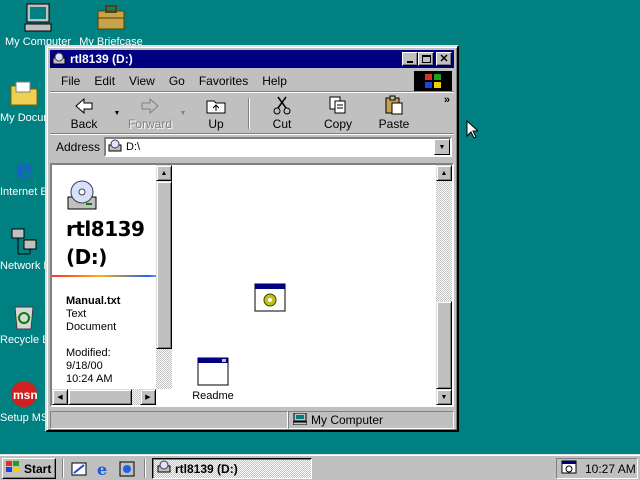 This screenshot has width=640, height=480. Describe the element at coordinates (447, 100) in the screenshot. I see `toolbar-more-chevron-icon: »` at that location.